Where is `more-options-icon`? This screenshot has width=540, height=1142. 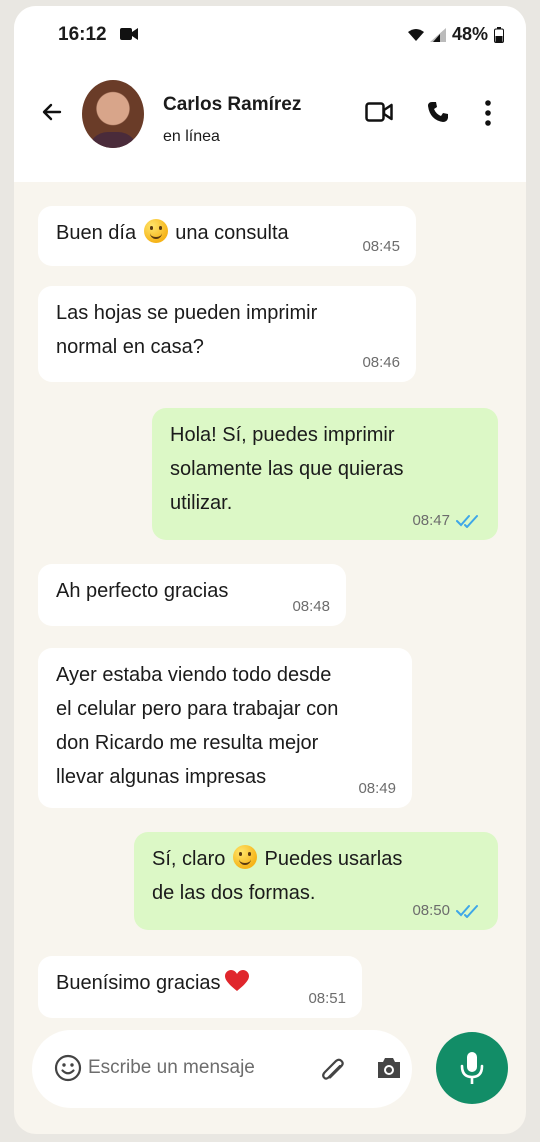 more-options-icon is located at coordinates (488, 113).